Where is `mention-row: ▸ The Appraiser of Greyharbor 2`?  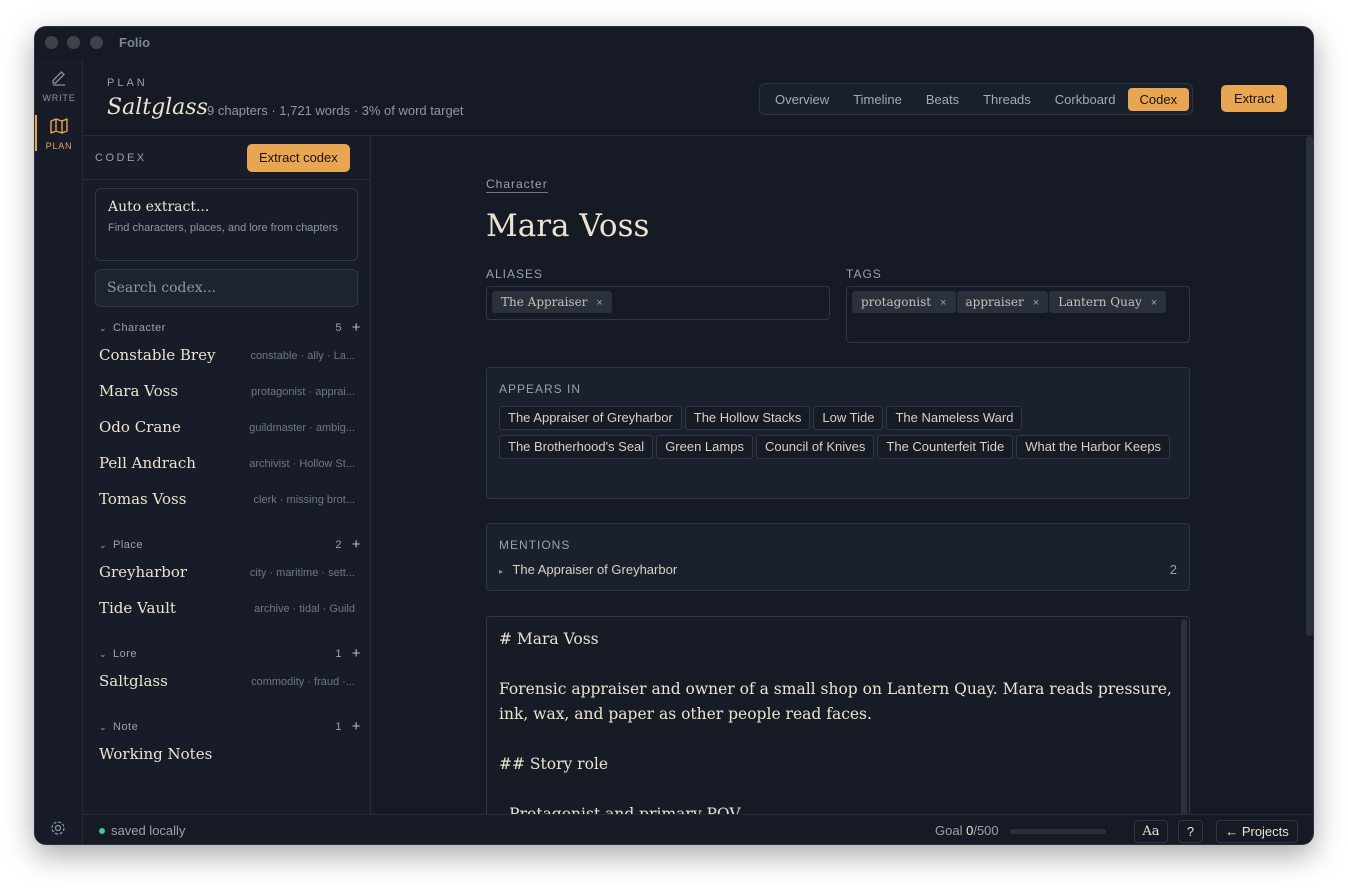 mention-row: ▸ The Appraiser of Greyharbor 2 is located at coordinates (838, 569).